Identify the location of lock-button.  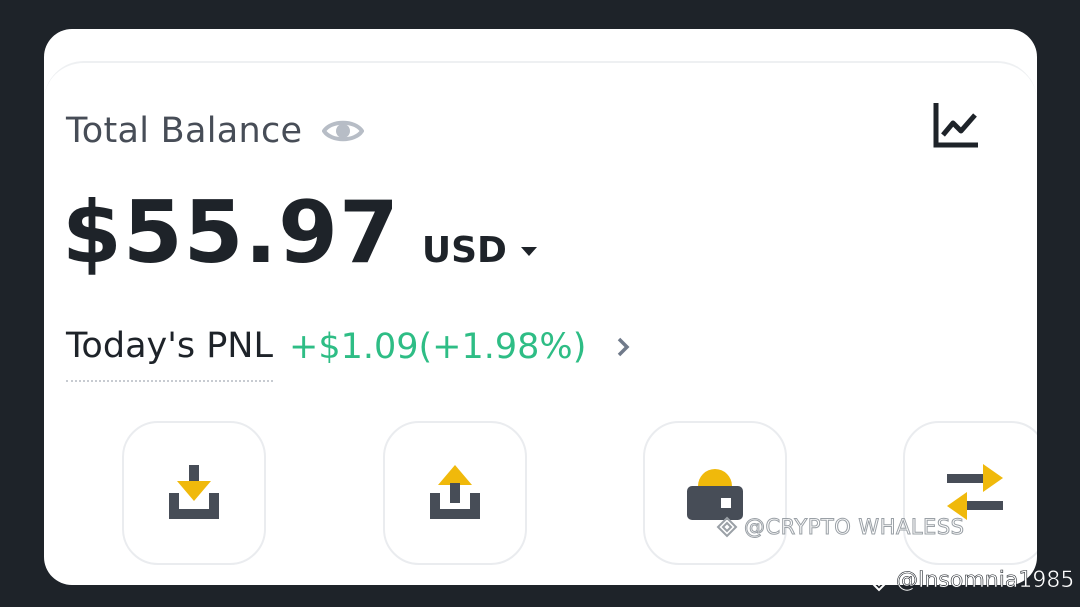
(715, 493).